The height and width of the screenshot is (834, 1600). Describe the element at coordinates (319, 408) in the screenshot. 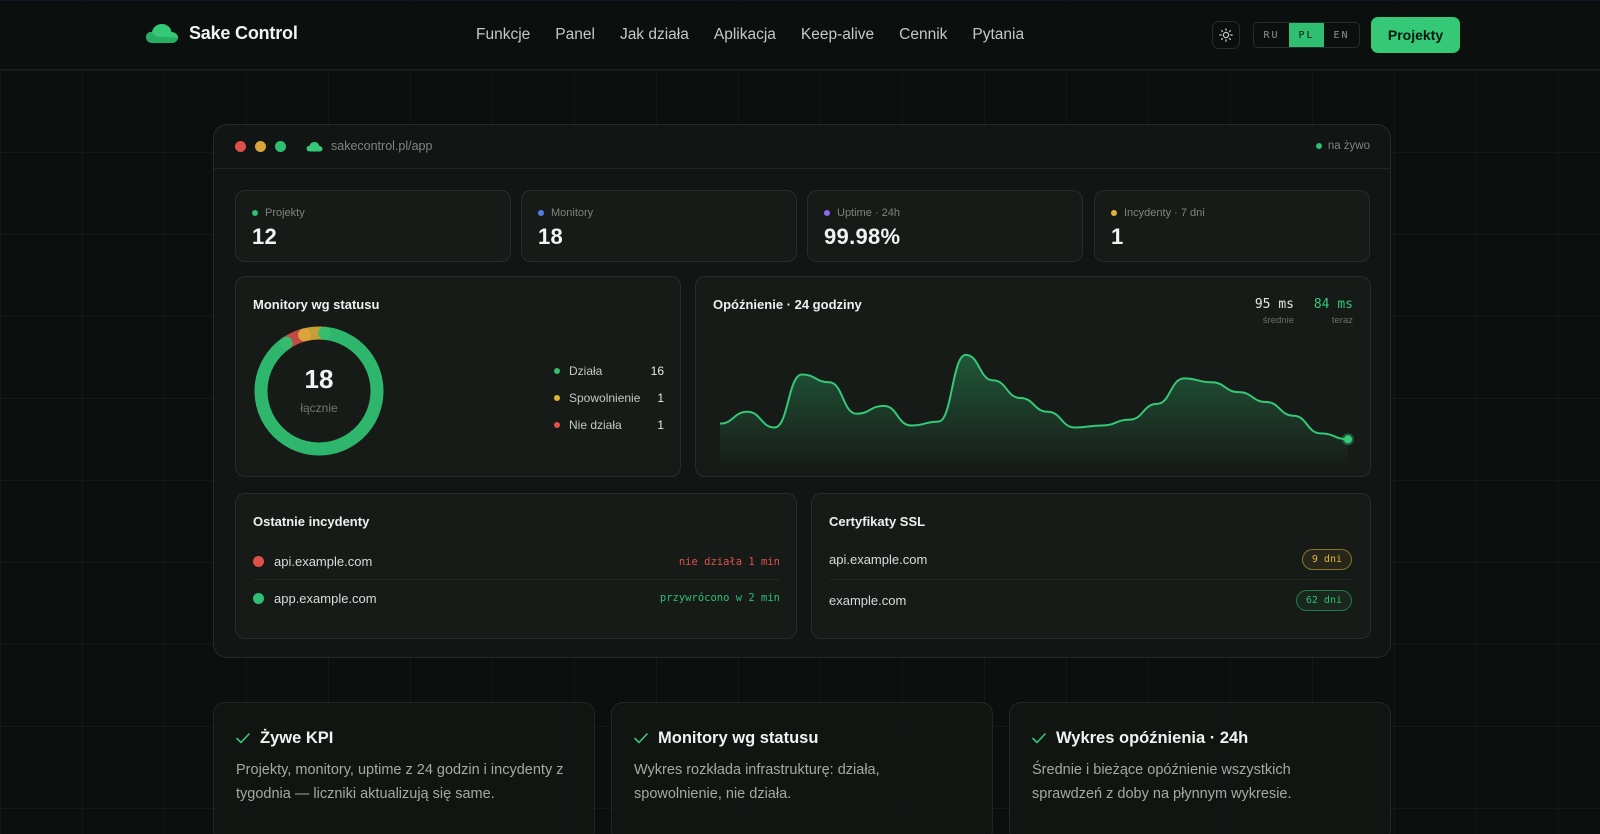

I see `status-total-label: łącznie` at that location.